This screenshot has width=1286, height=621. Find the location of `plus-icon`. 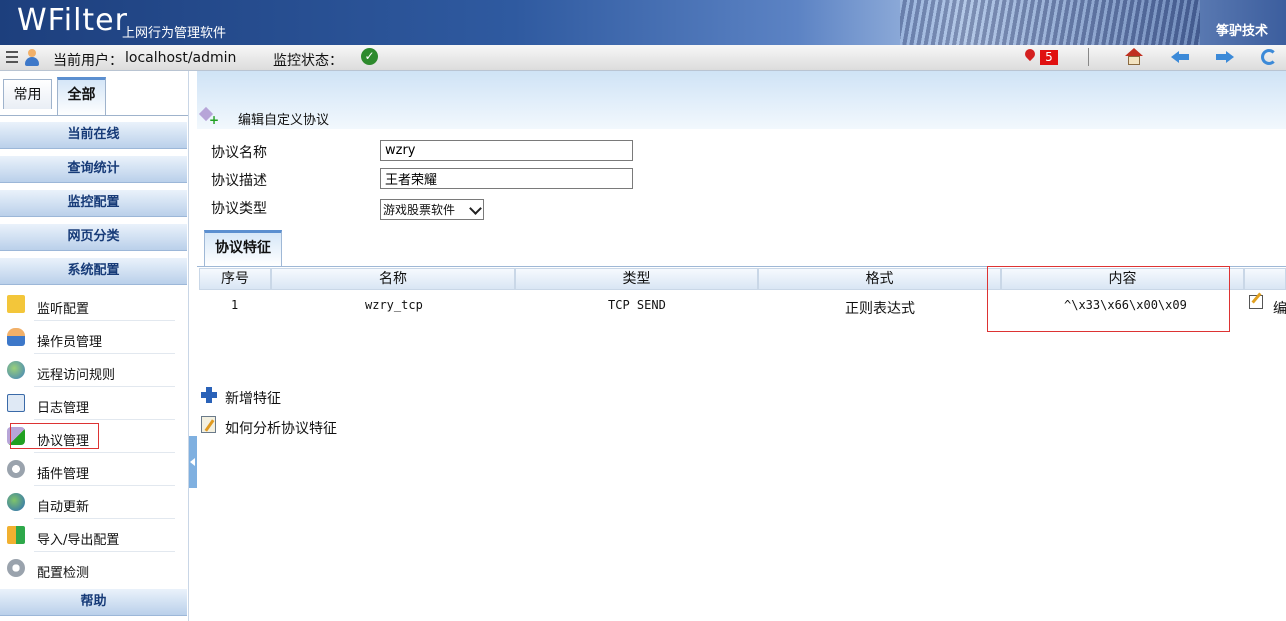

plus-icon is located at coordinates (209, 395).